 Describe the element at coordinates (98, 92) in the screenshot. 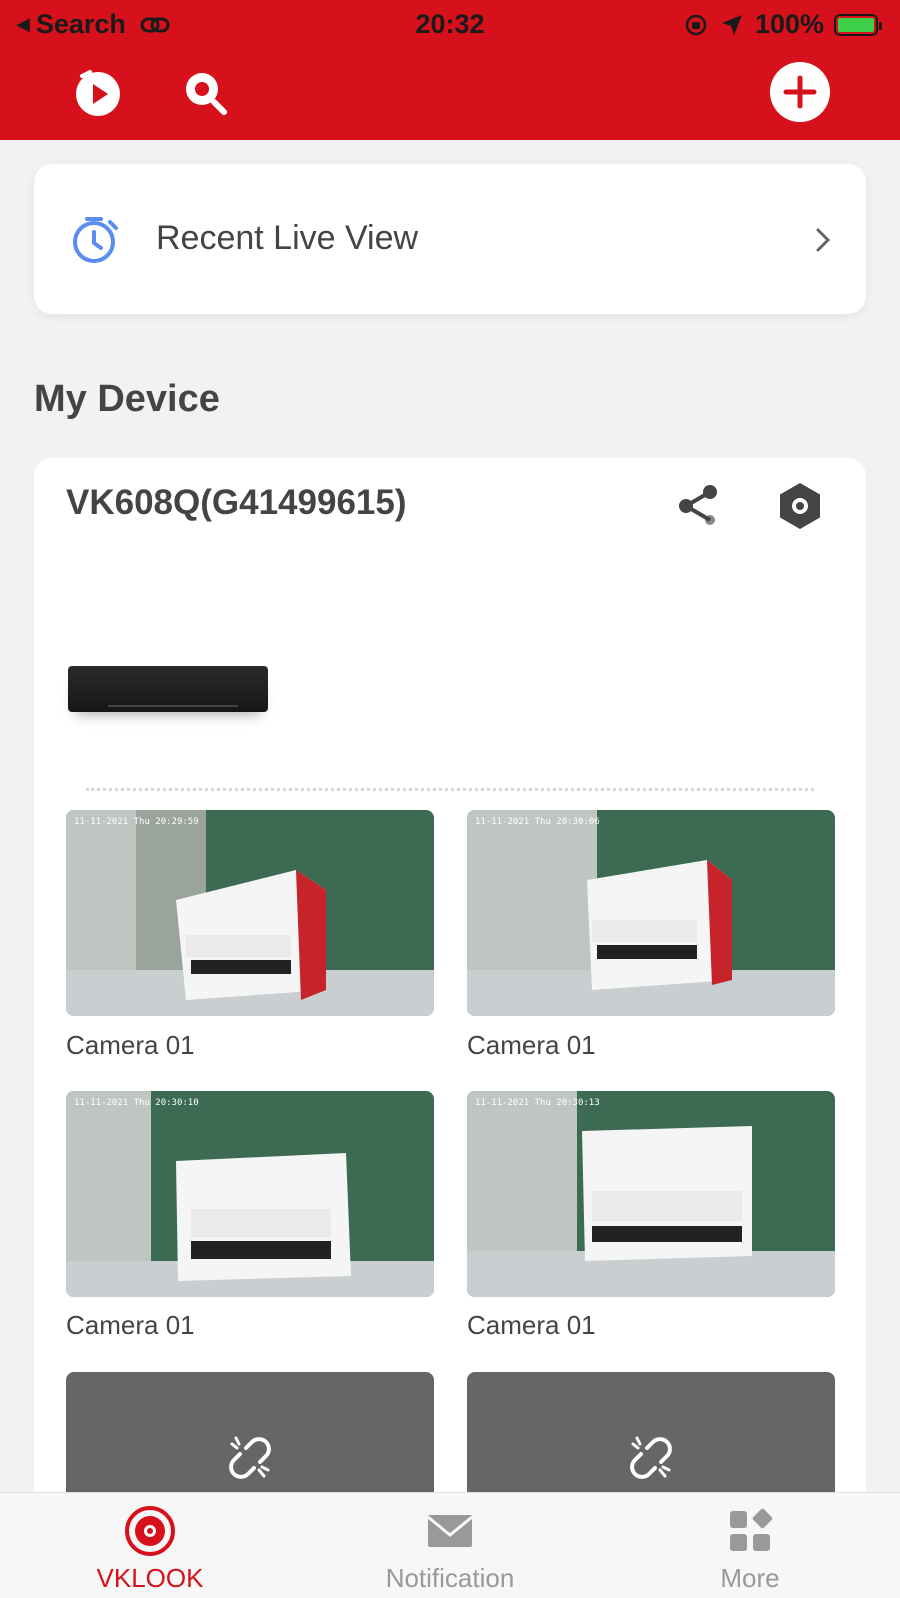

I see `playback-icon` at that location.